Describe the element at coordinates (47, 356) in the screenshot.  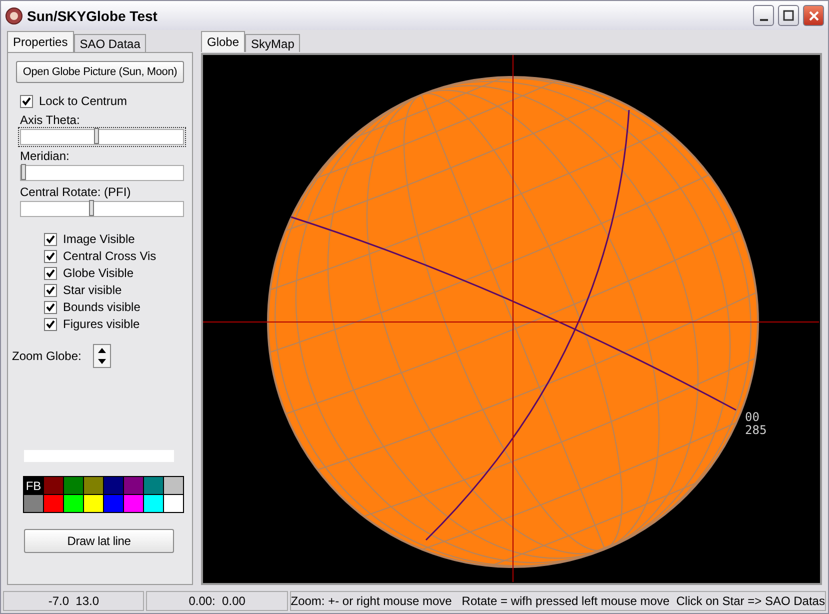
I see `zoom-label: Zoom Globe:` at that location.